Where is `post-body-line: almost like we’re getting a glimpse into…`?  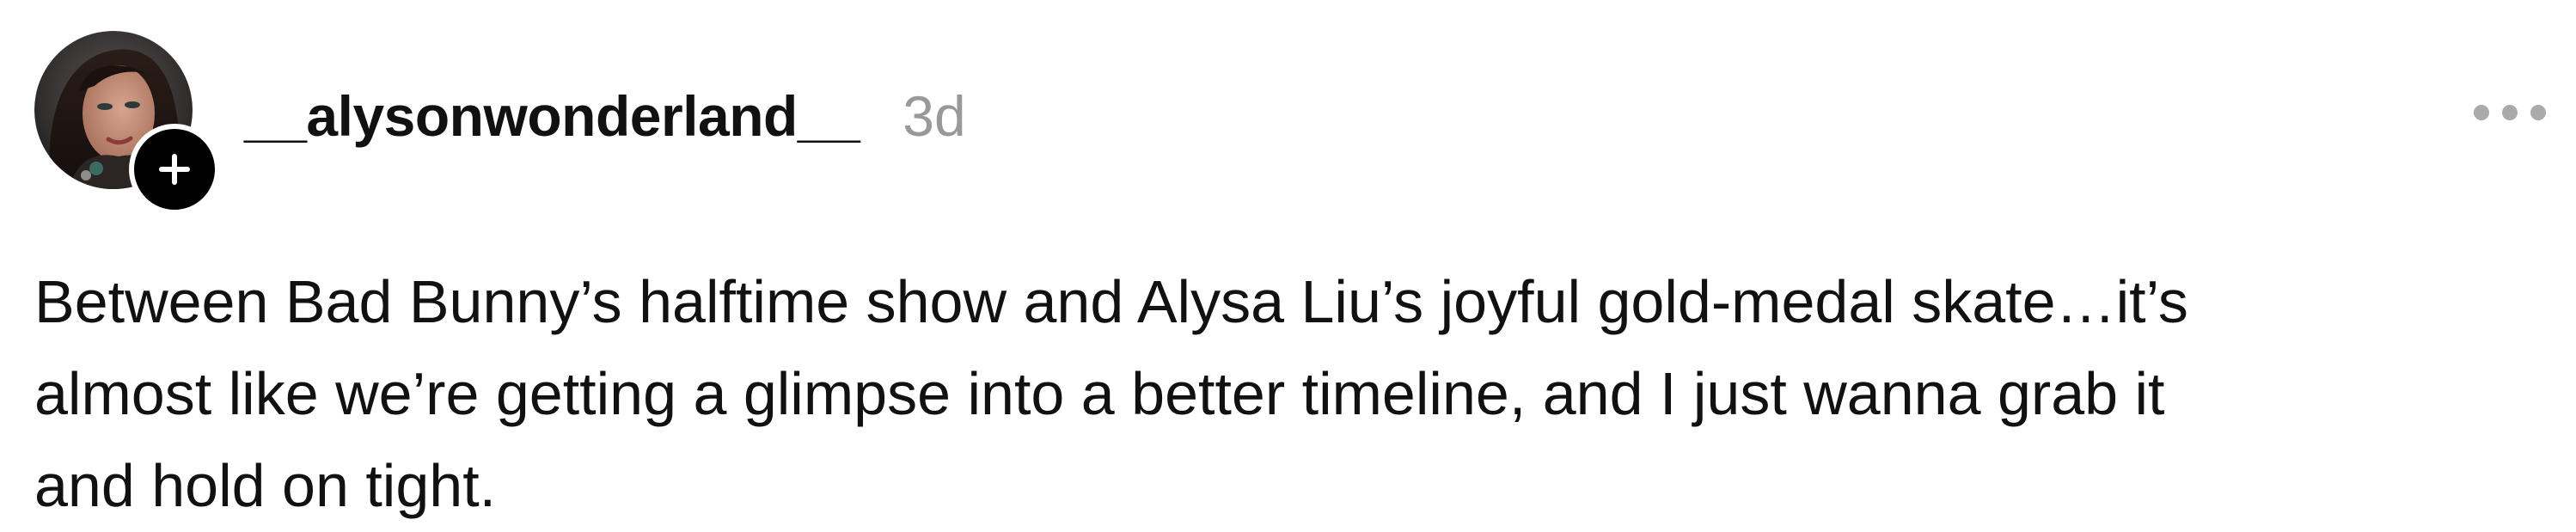
post-body-line: almost like we’re getting a glimpse into… is located at coordinates (1099, 393).